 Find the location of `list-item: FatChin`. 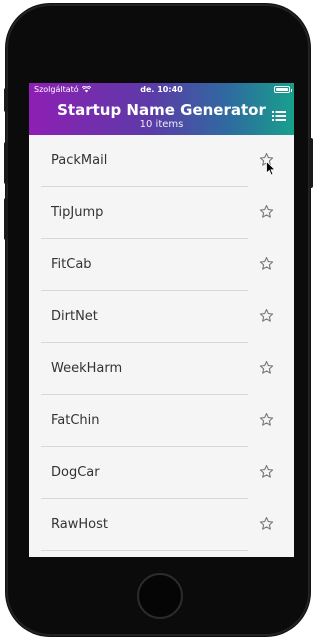

list-item: FatChin is located at coordinates (157, 421).